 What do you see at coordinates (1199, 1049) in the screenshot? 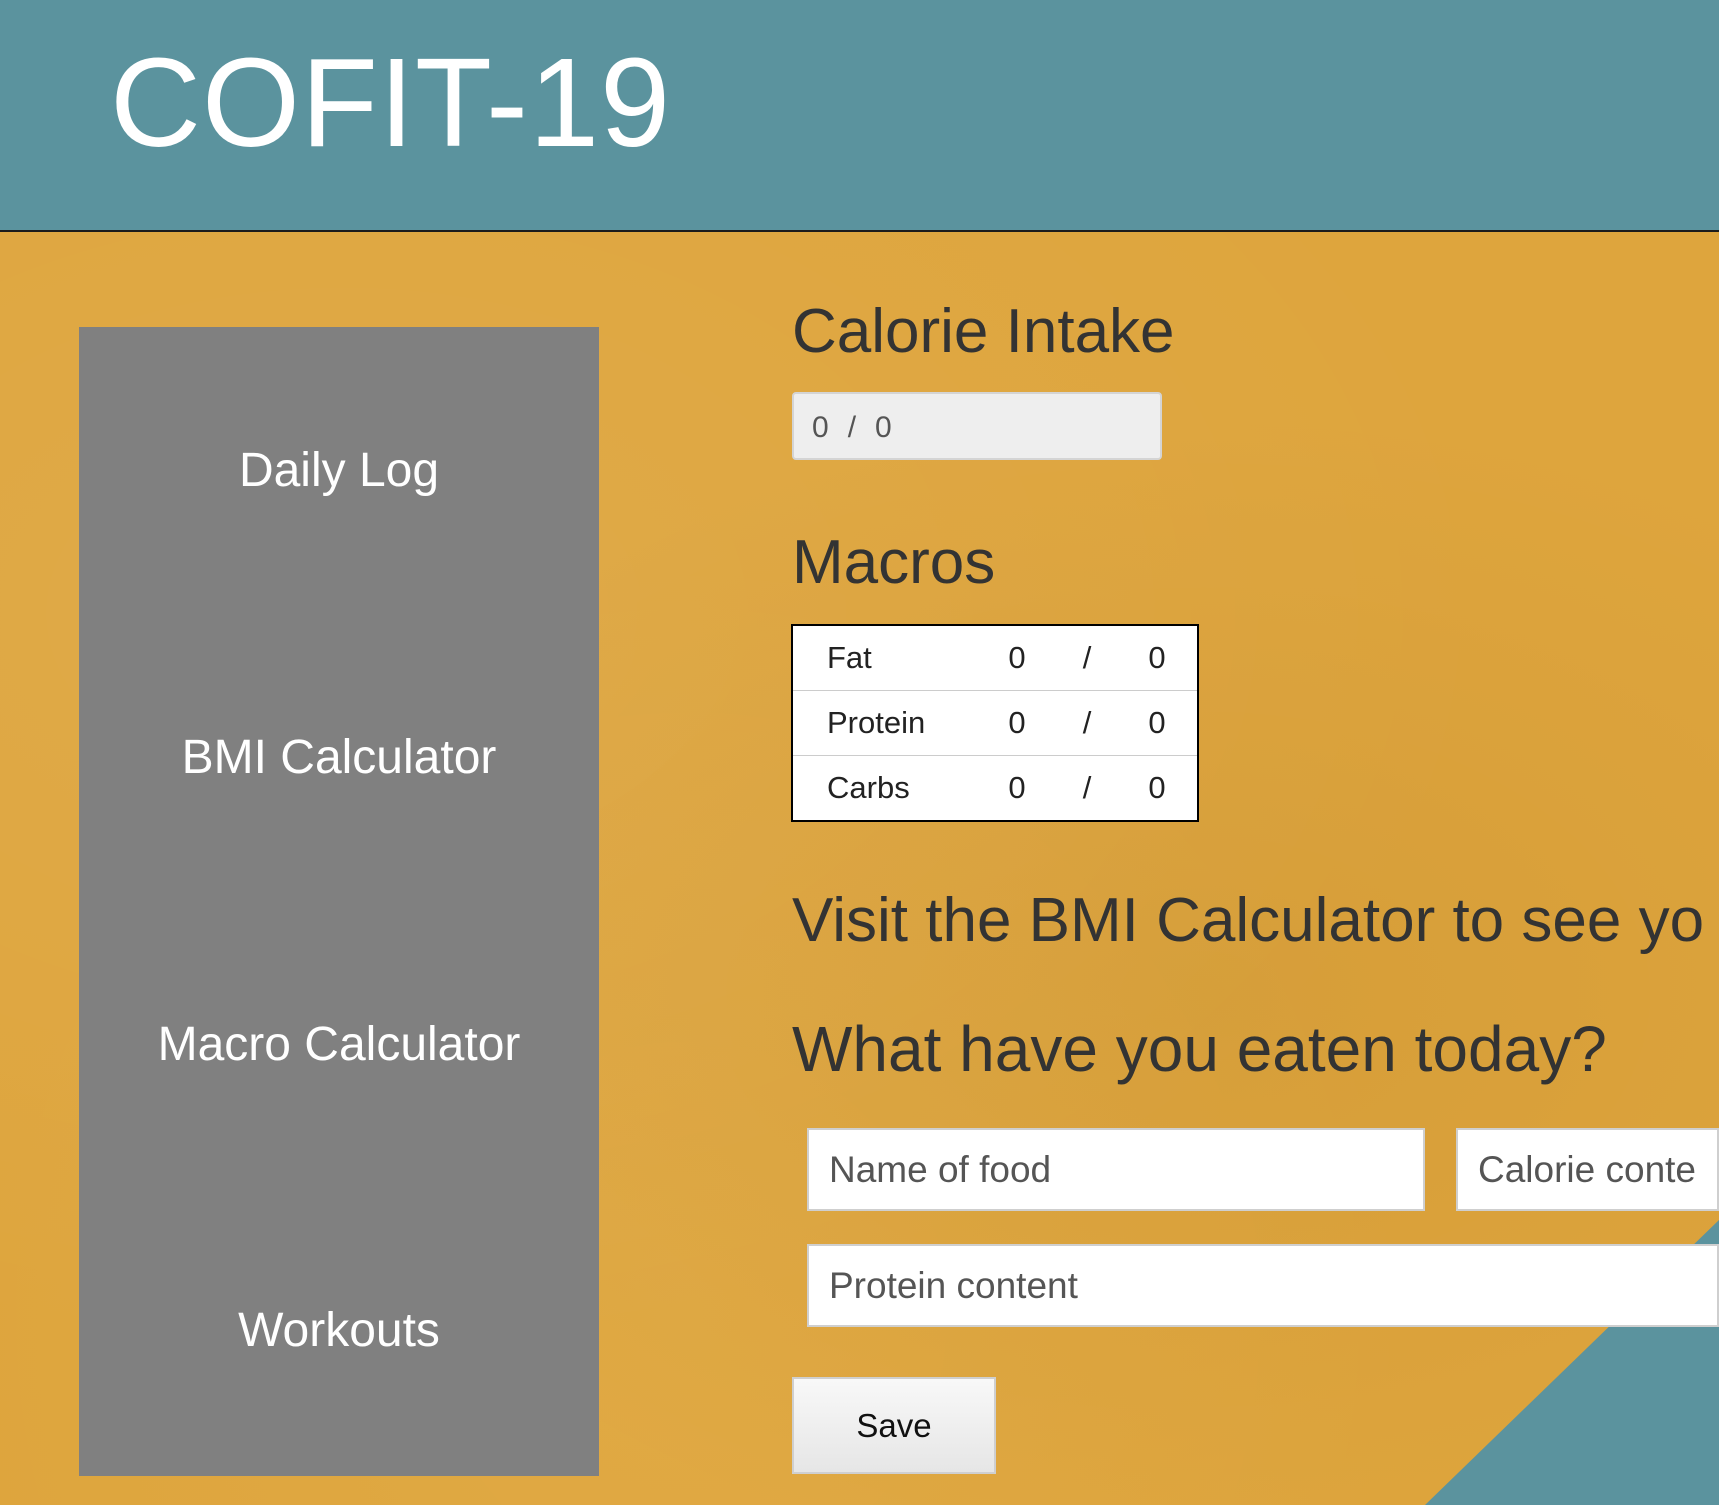
I see `food-form-heading: What have you eaten today?` at bounding box center [1199, 1049].